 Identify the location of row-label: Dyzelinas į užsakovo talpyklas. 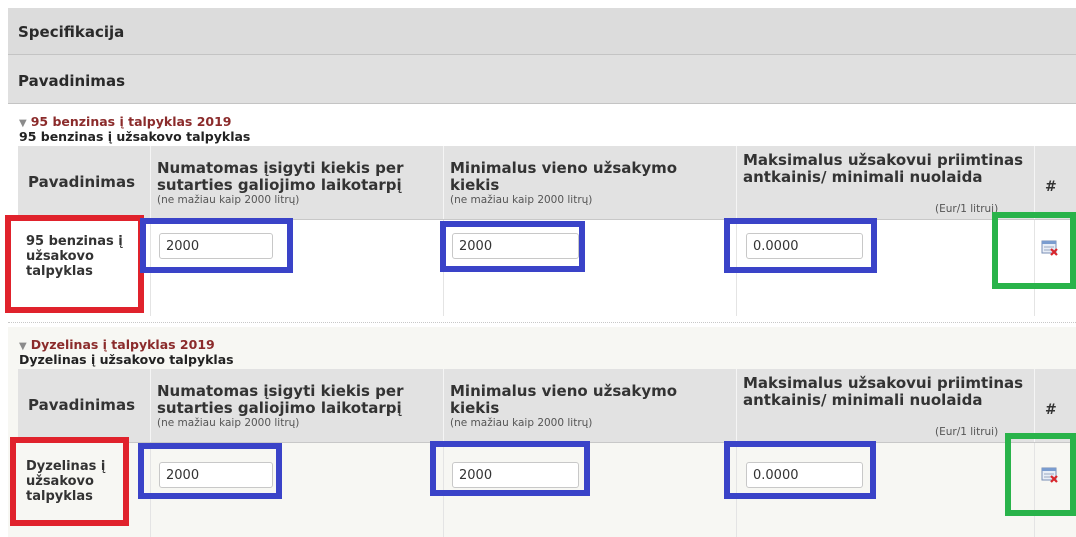
(66, 481).